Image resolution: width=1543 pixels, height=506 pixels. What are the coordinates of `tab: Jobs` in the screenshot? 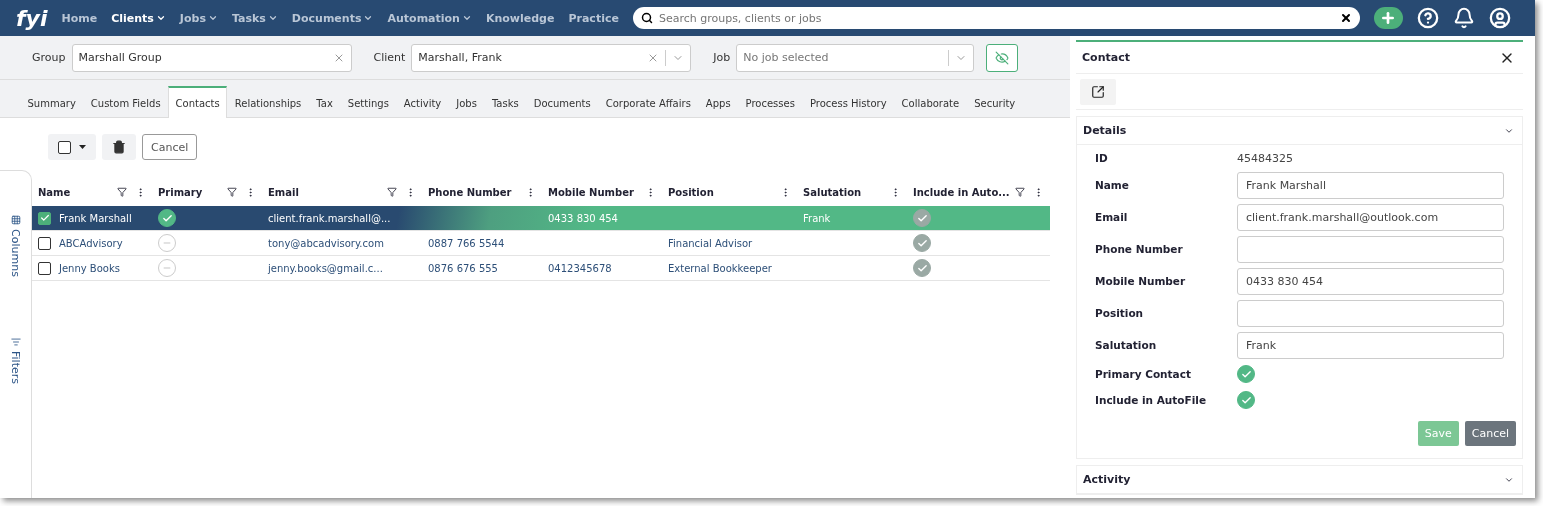 It's located at (466, 102).